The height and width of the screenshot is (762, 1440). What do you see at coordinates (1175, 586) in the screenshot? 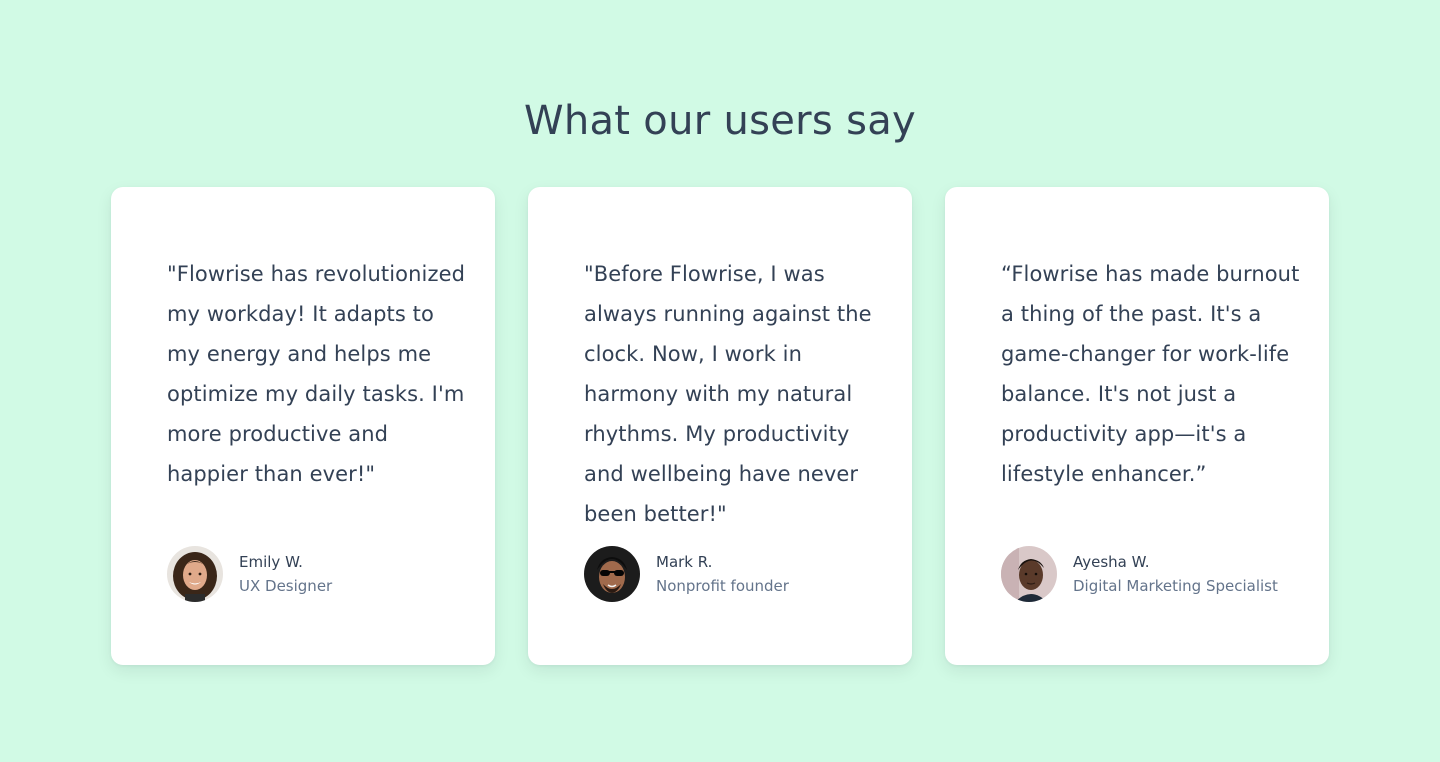
I see `author-role: Digital Marketing Specialist` at bounding box center [1175, 586].